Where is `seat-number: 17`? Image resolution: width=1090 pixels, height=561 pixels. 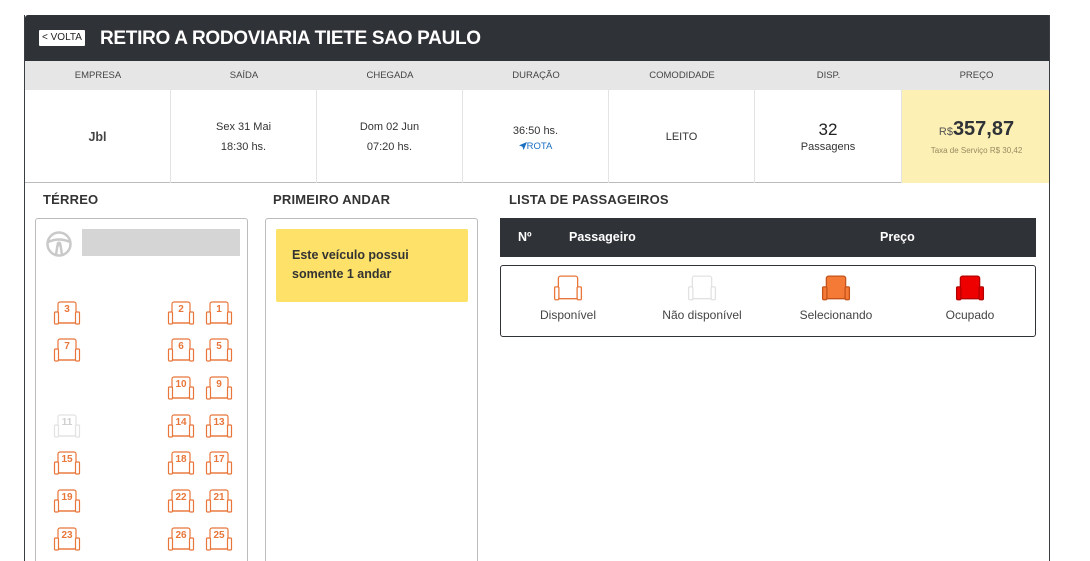
seat-number: 17 is located at coordinates (219, 459).